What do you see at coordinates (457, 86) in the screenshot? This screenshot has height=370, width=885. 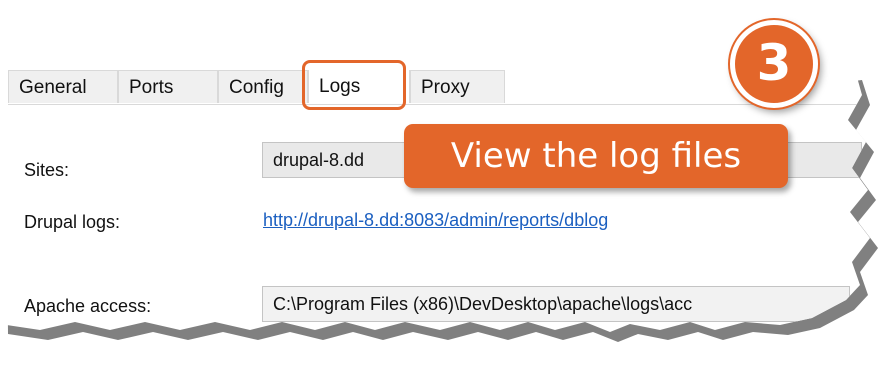 I see `tab-proxy: Proxy` at bounding box center [457, 86].